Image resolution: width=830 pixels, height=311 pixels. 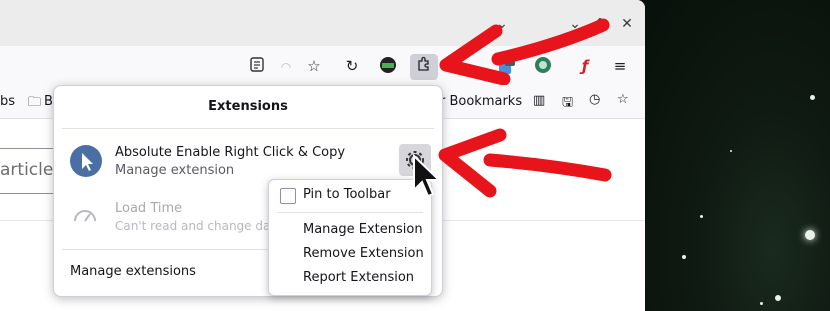 I want to click on menu-separator, so click(x=350, y=212).